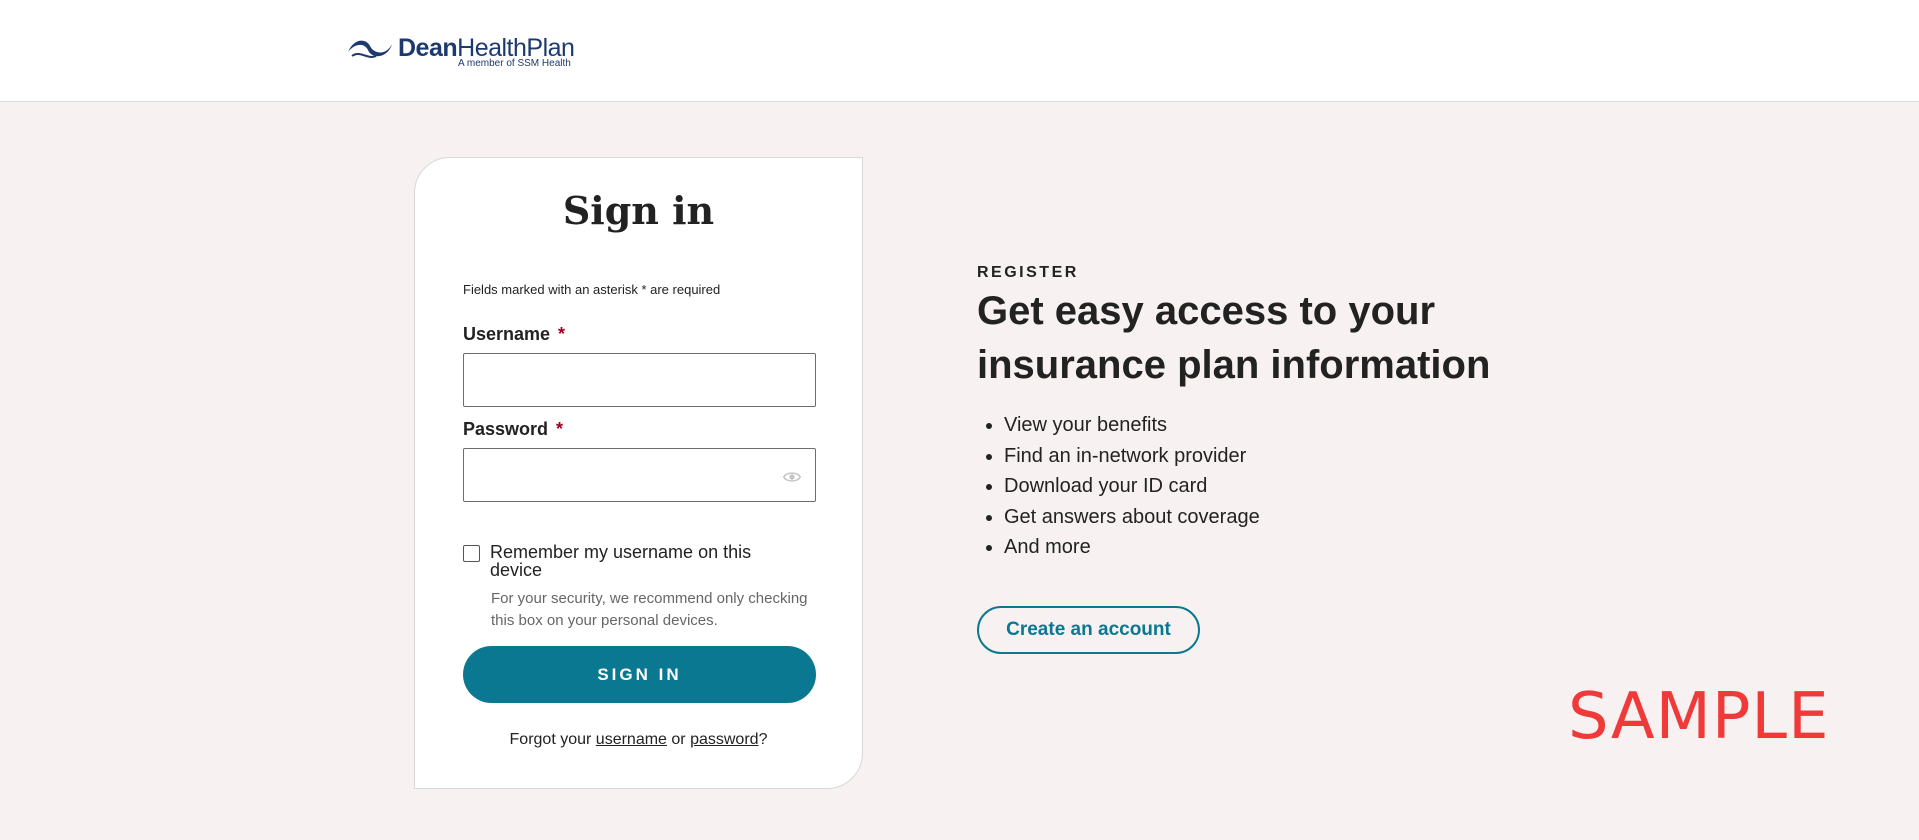 The image size is (1919, 840). I want to click on sign-in-button: SIGN IN, so click(639, 674).